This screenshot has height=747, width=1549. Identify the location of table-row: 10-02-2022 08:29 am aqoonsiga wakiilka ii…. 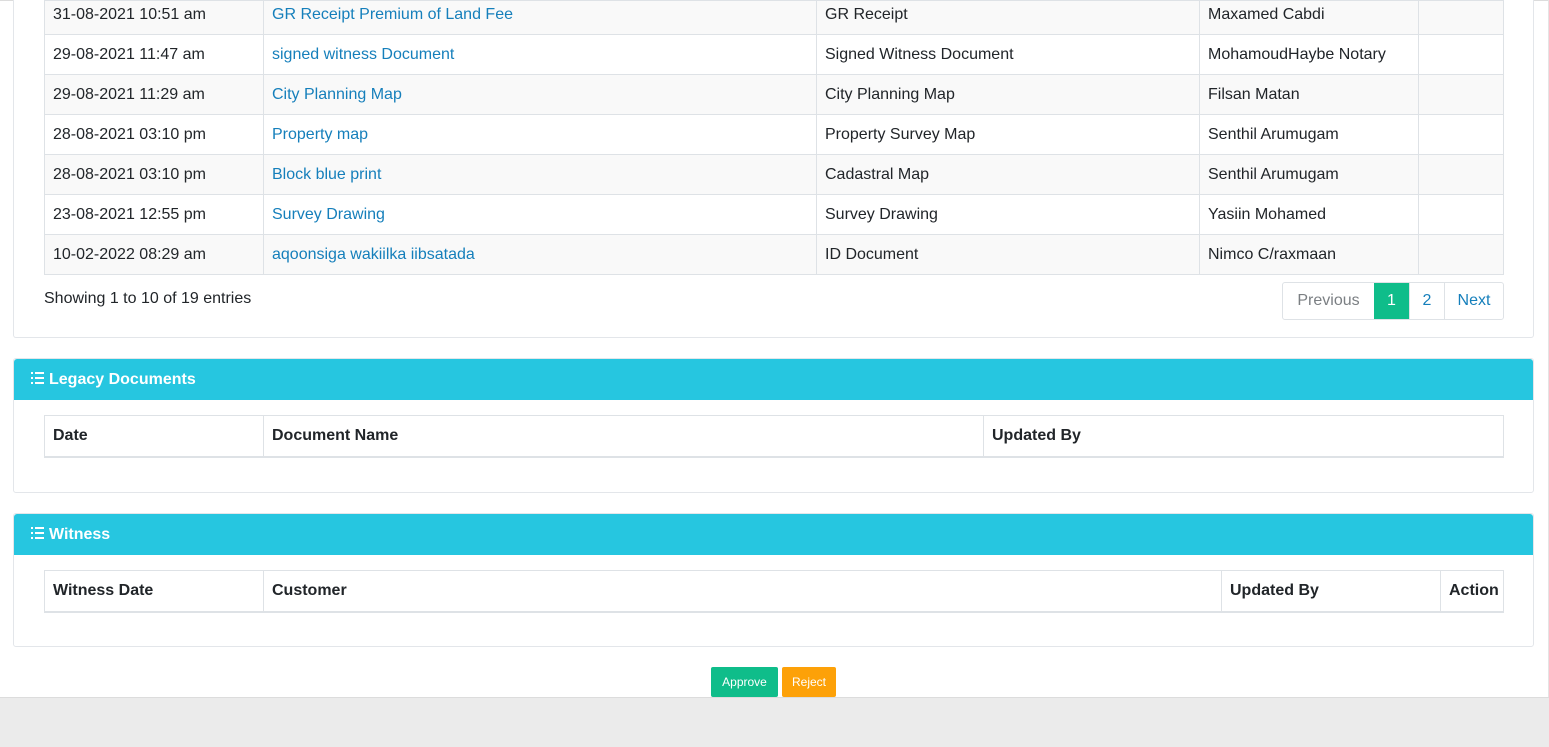
(774, 254).